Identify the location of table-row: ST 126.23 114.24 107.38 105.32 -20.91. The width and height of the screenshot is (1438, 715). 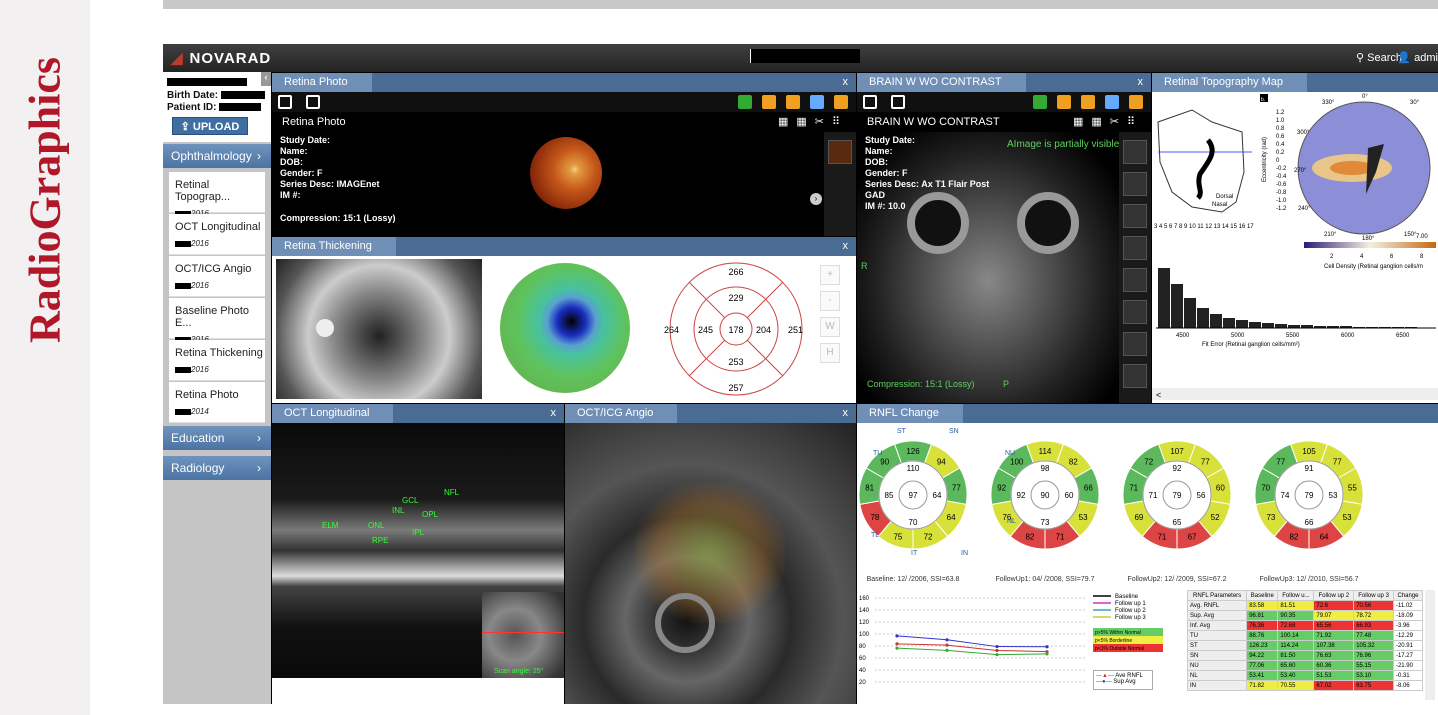
(1305, 645).